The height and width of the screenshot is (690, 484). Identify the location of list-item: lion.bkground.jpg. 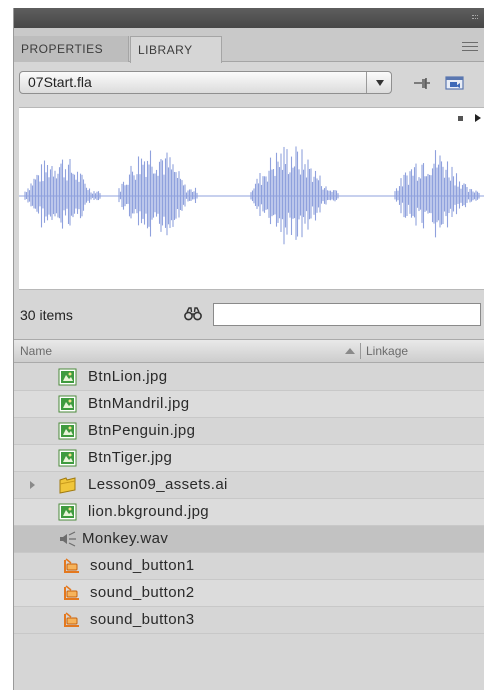
(249, 512).